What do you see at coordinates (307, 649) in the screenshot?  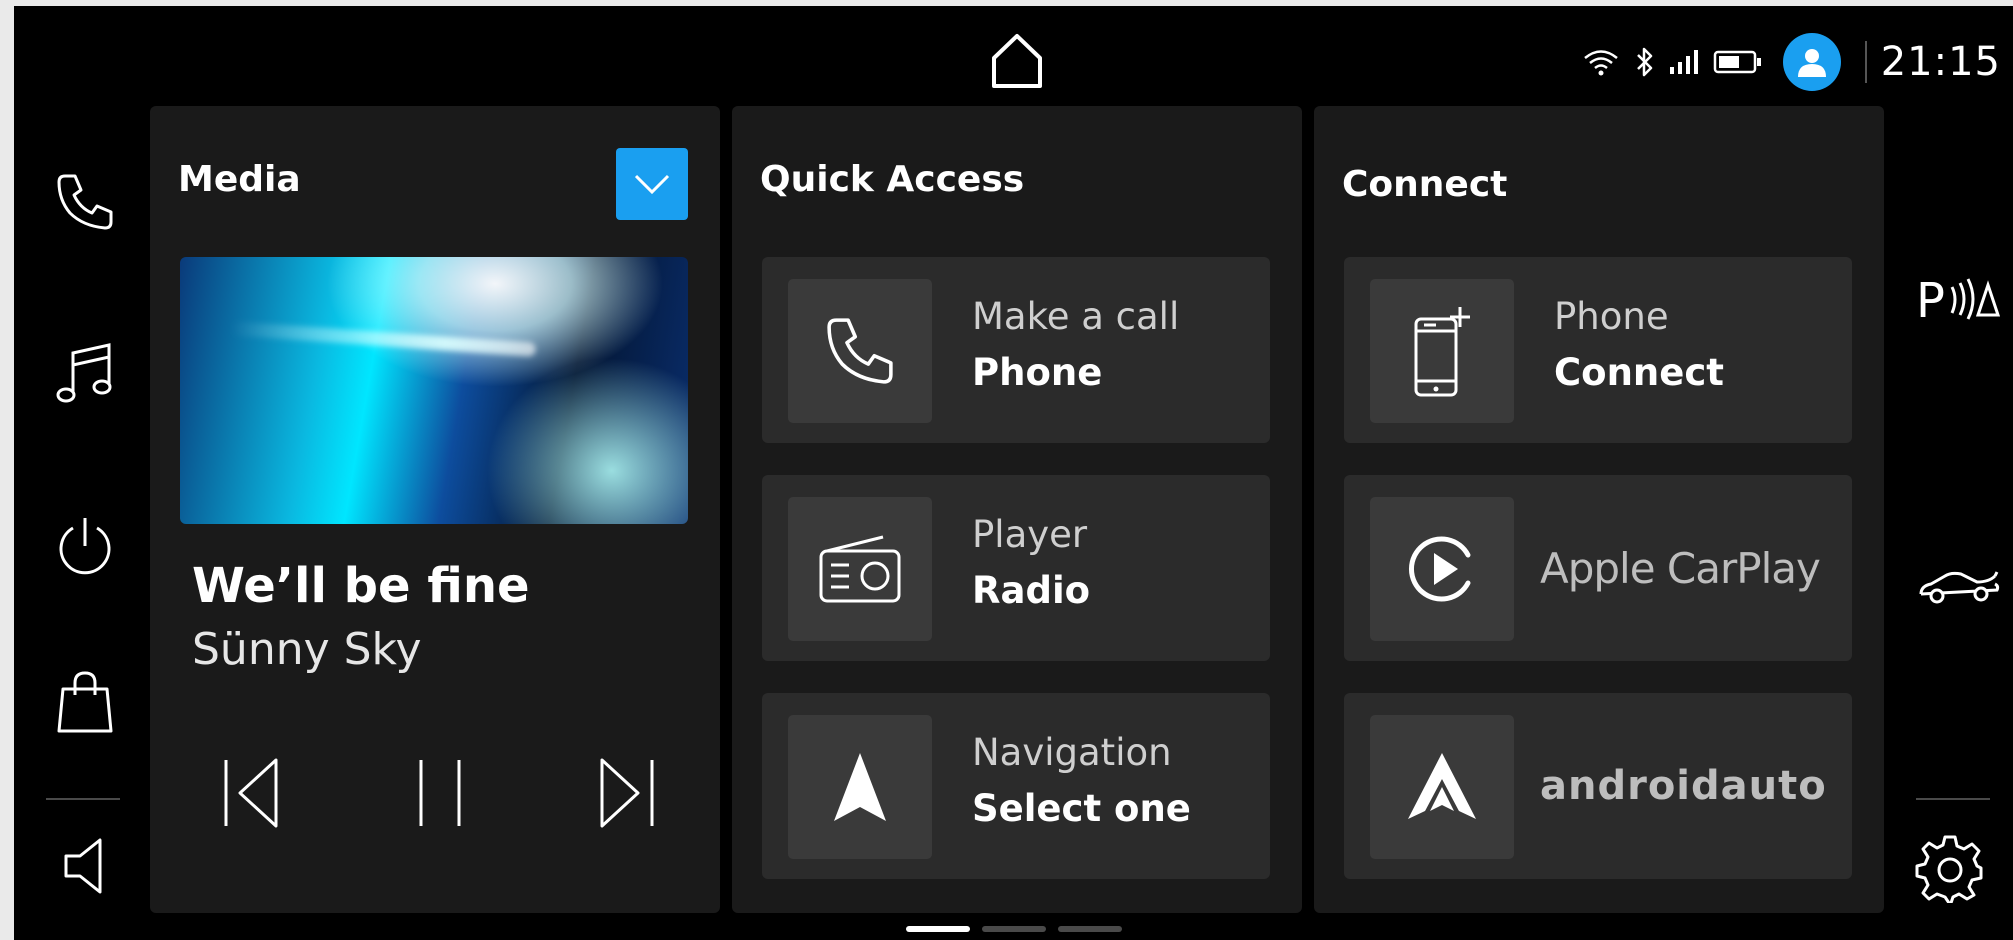 I see `track-artist: Sünny Sky` at bounding box center [307, 649].